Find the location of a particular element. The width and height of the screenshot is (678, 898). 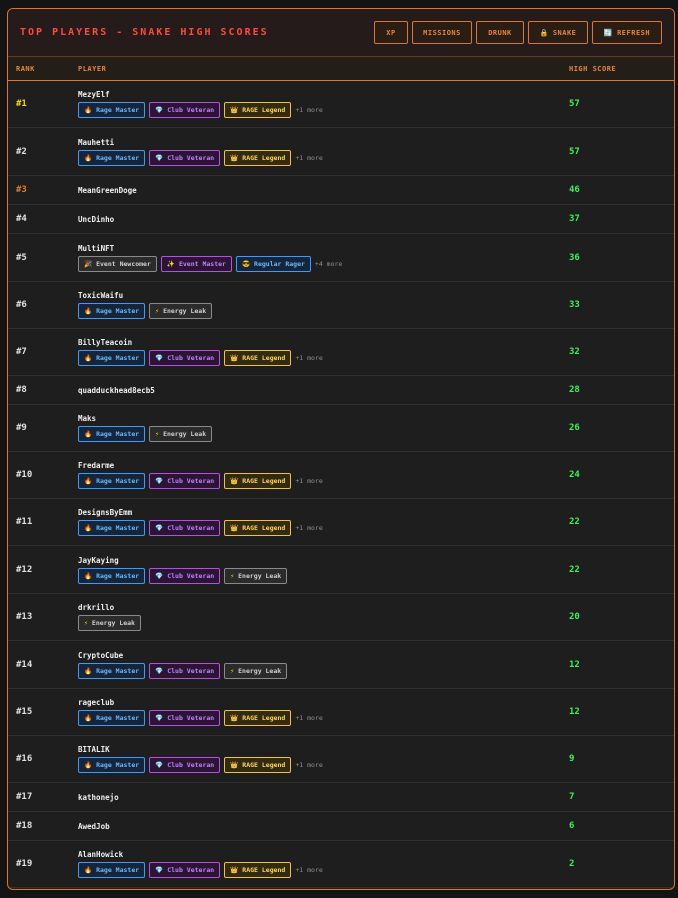

sparkle-icon: ✨ is located at coordinates (170, 263).